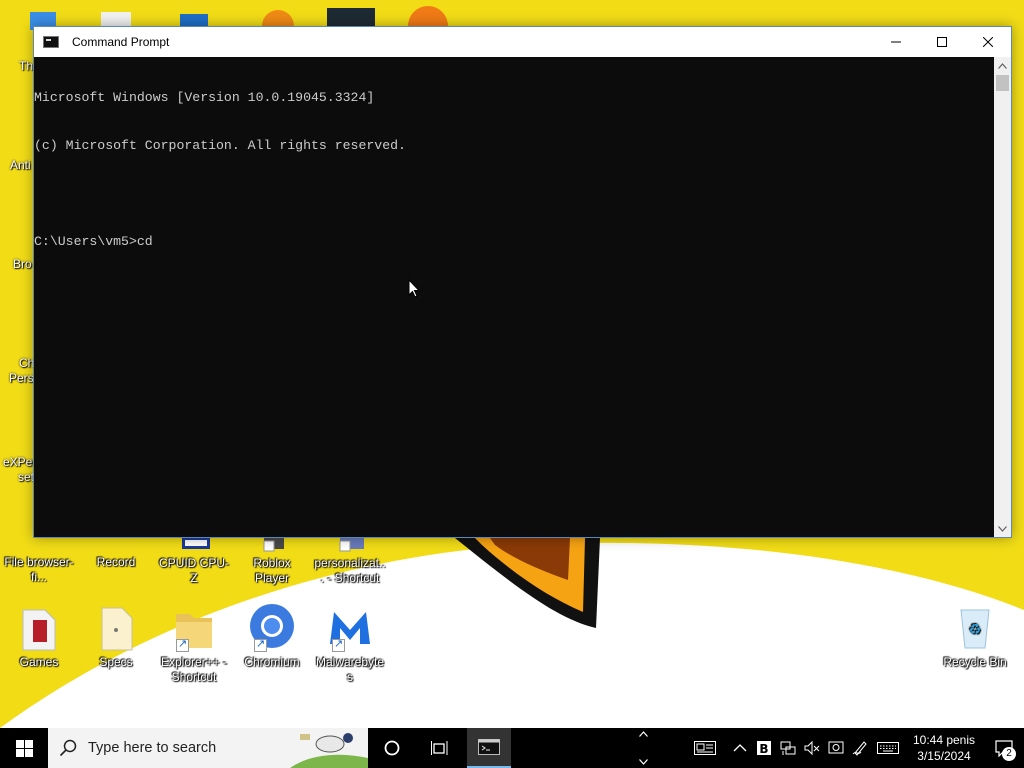  I want to click on desktop-icon-specs: Specs, so click(116, 637).